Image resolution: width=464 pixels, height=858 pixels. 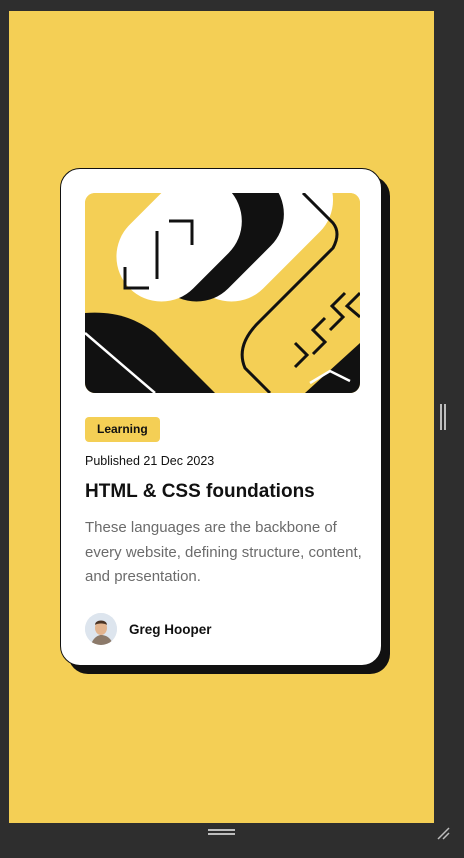 I want to click on card-illustration, so click(x=222, y=293).